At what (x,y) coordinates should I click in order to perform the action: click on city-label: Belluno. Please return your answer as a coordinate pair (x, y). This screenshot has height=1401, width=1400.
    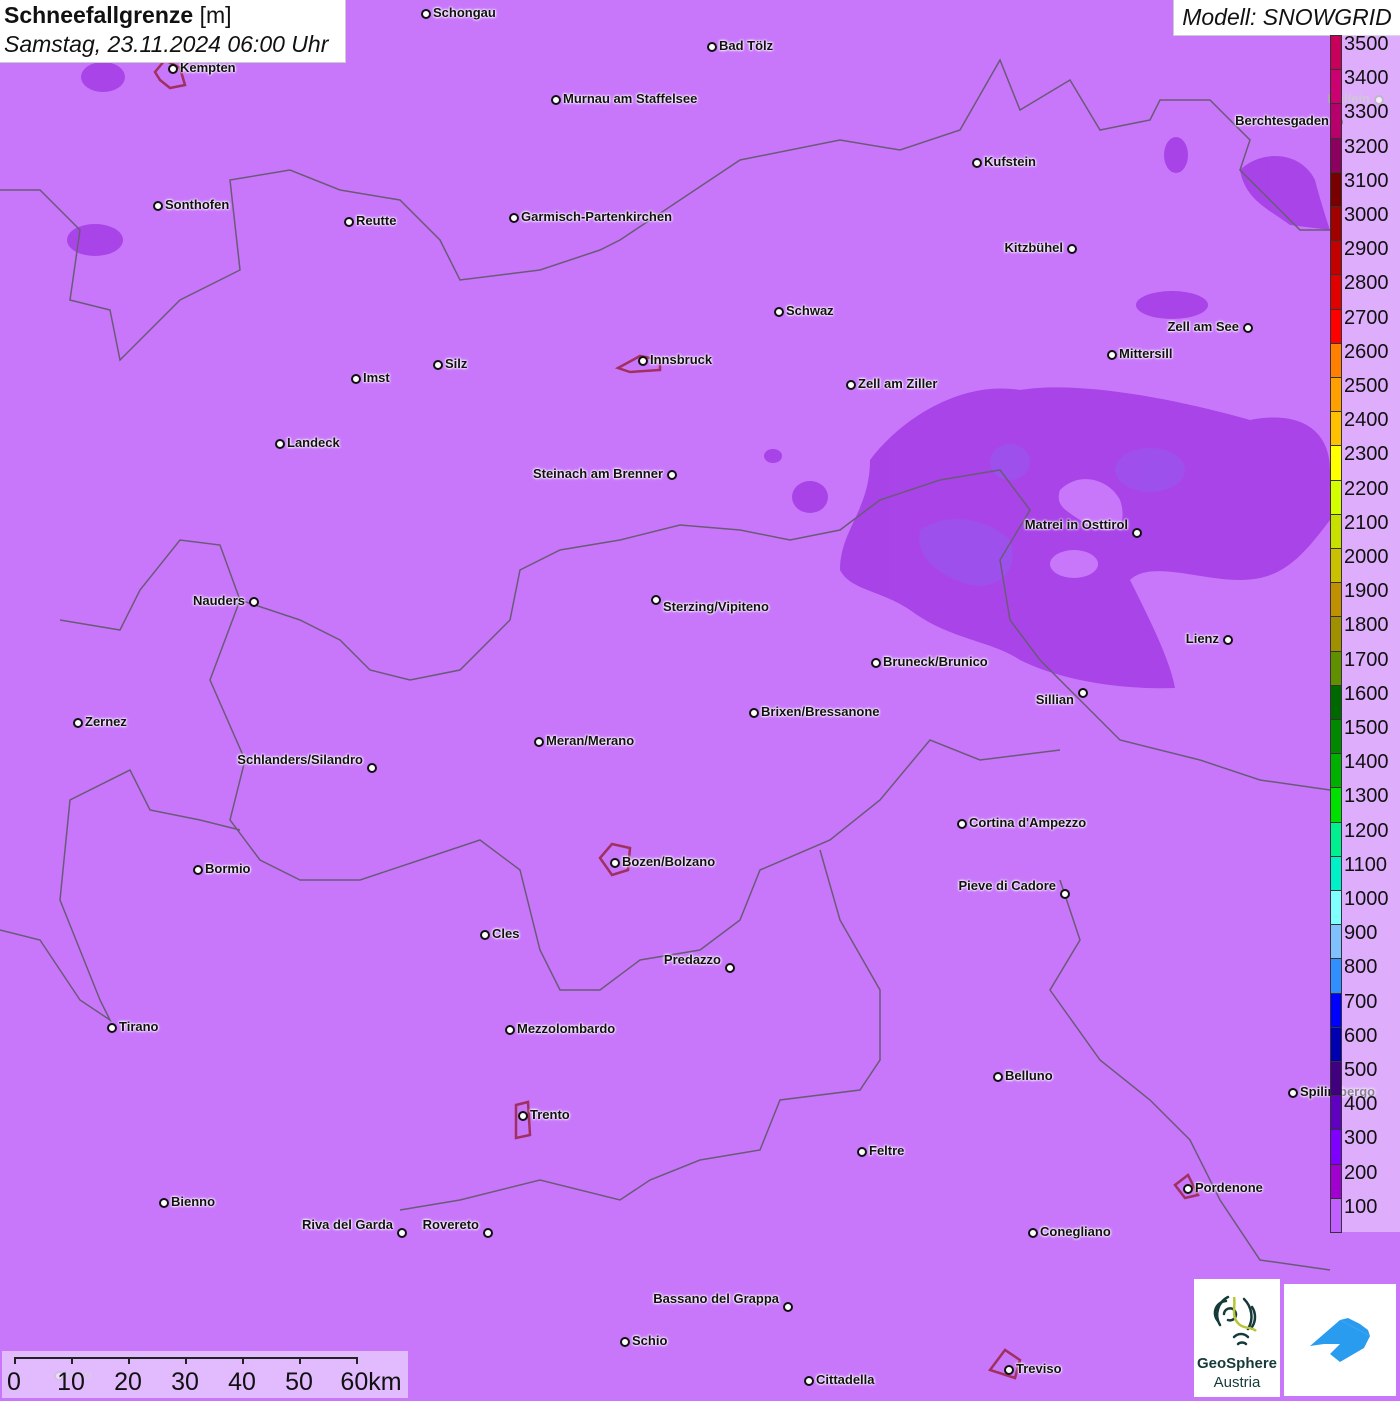
    Looking at the image, I should click on (1029, 1075).